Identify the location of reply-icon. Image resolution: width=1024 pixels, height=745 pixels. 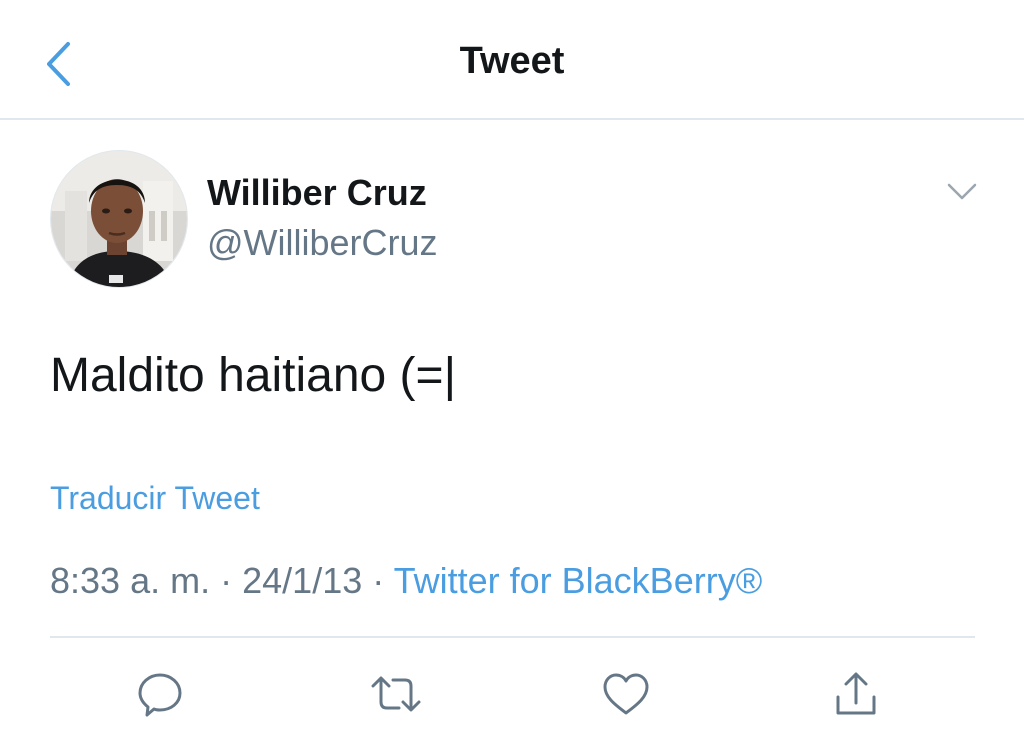
(160, 694).